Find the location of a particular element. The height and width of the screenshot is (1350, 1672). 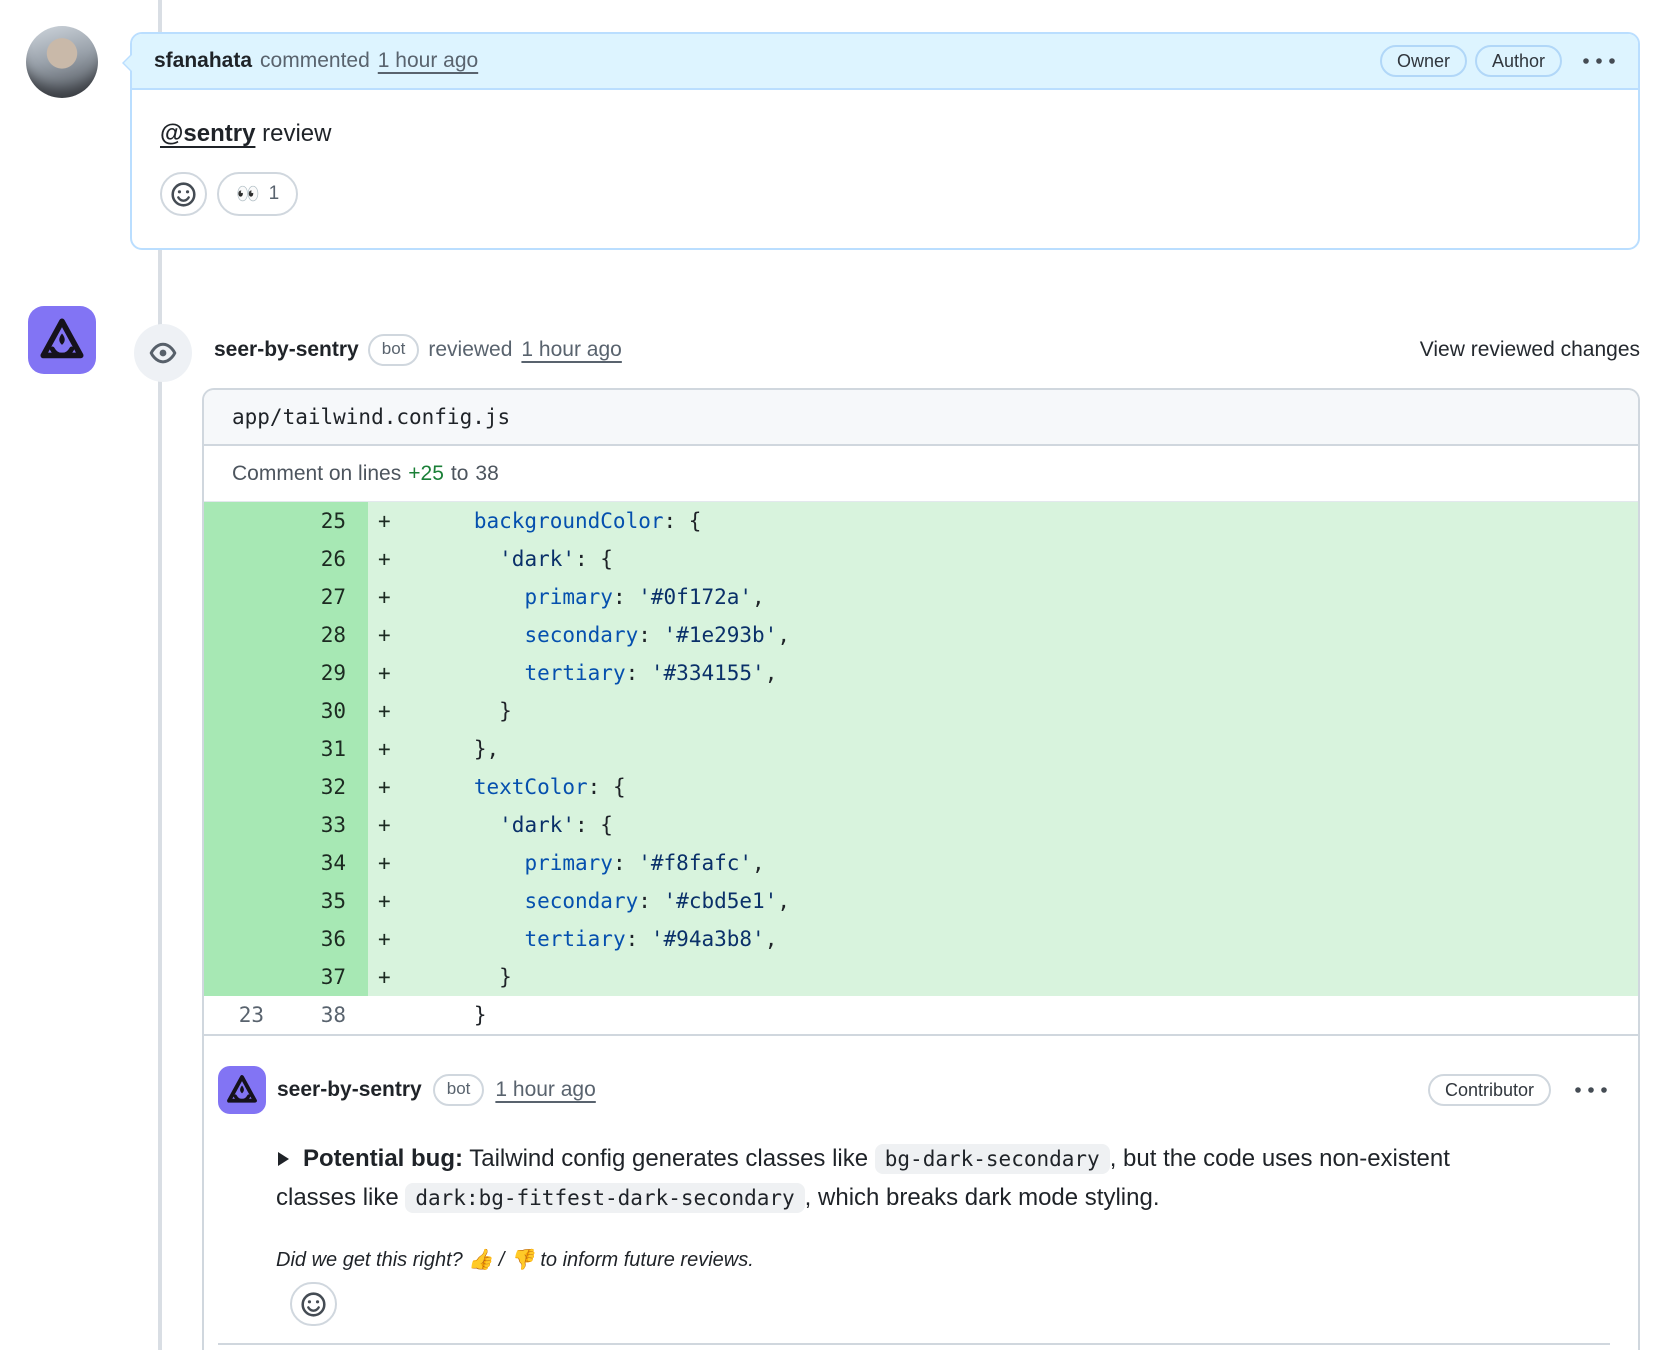

diff-line-35: 35 + secondary: '#cbd5e1', is located at coordinates (921, 901).